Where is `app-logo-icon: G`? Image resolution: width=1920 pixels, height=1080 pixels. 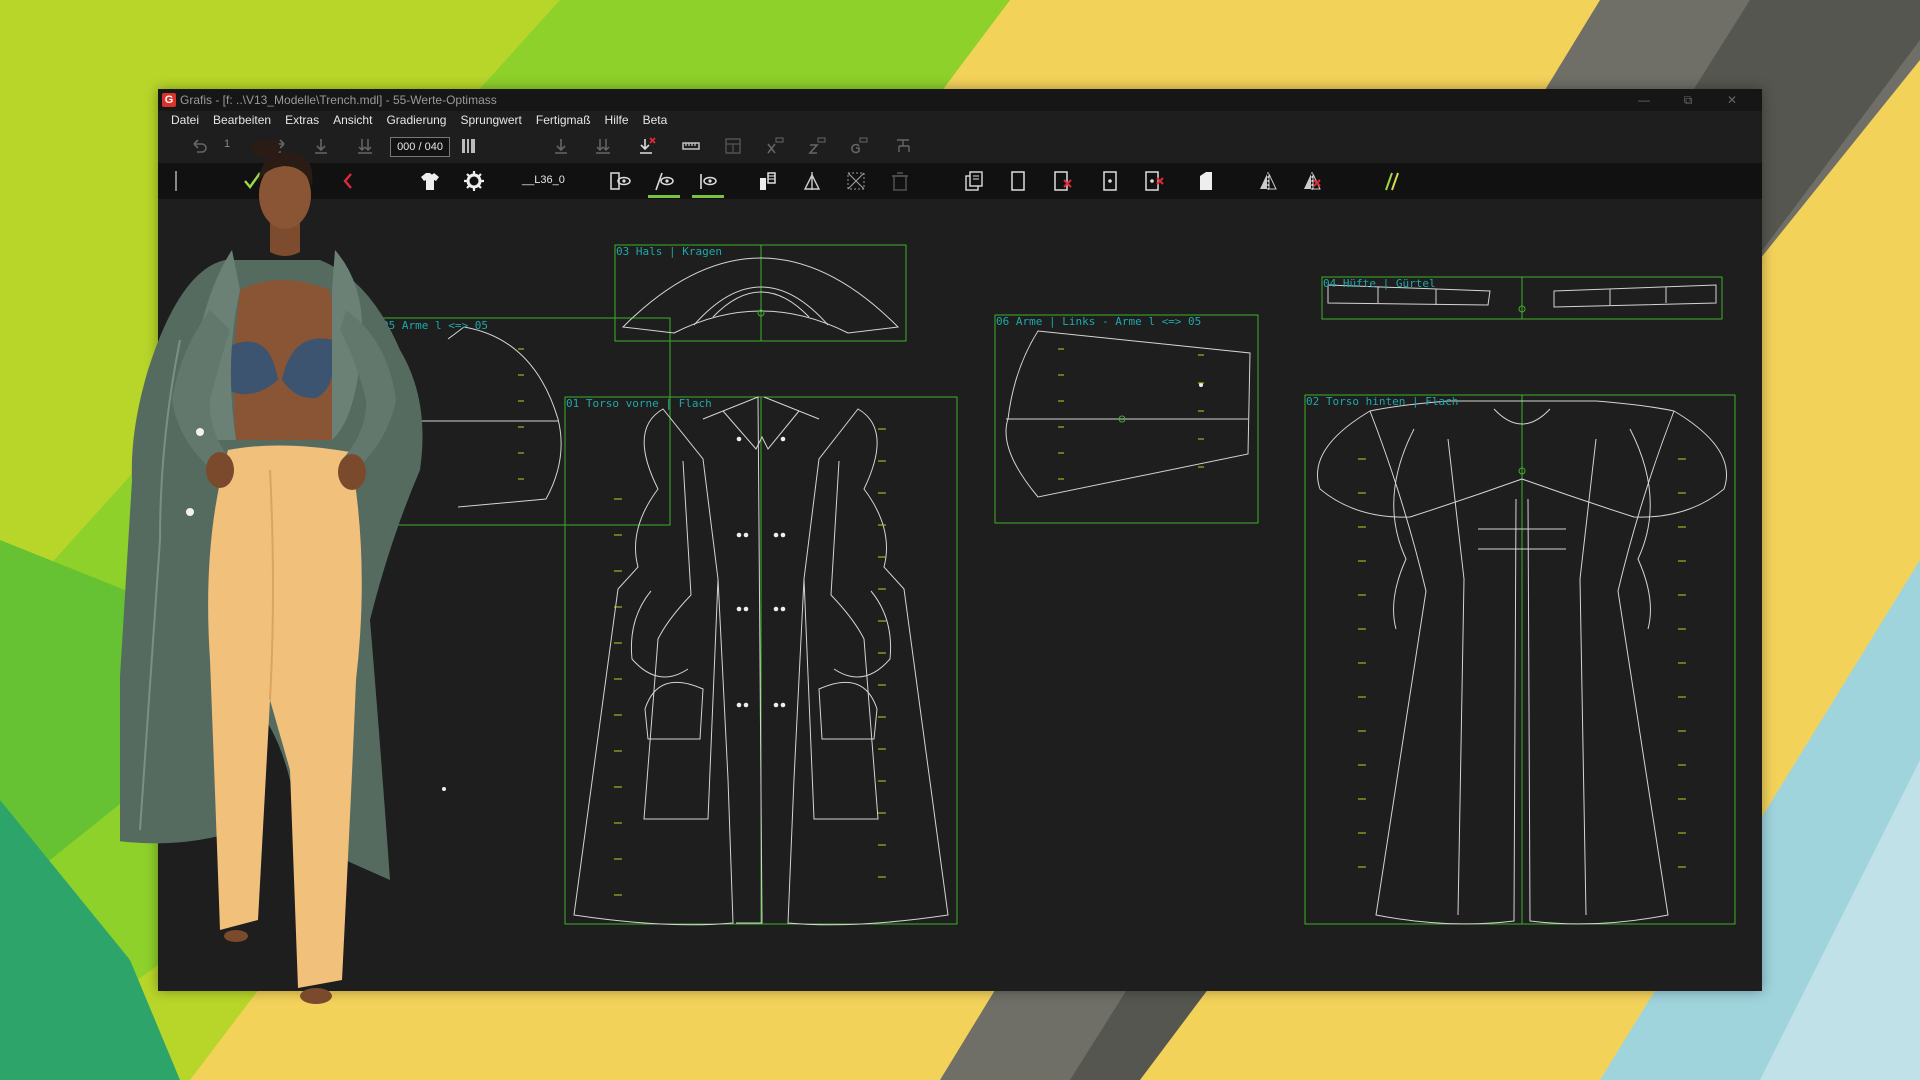
app-logo-icon: G is located at coordinates (169, 100).